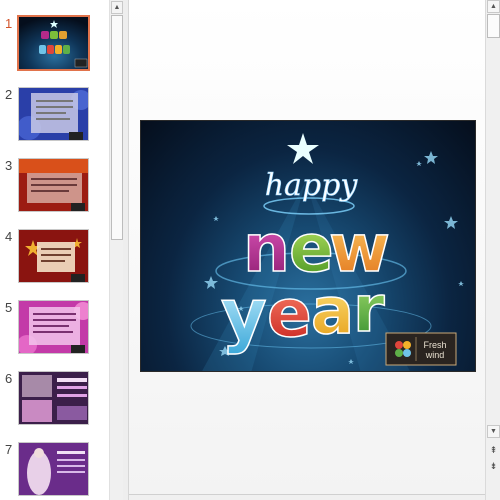 This screenshot has height=500, width=500. What do you see at coordinates (434, 345) in the screenshot?
I see `logo-fresh-text: Fresh` at bounding box center [434, 345].